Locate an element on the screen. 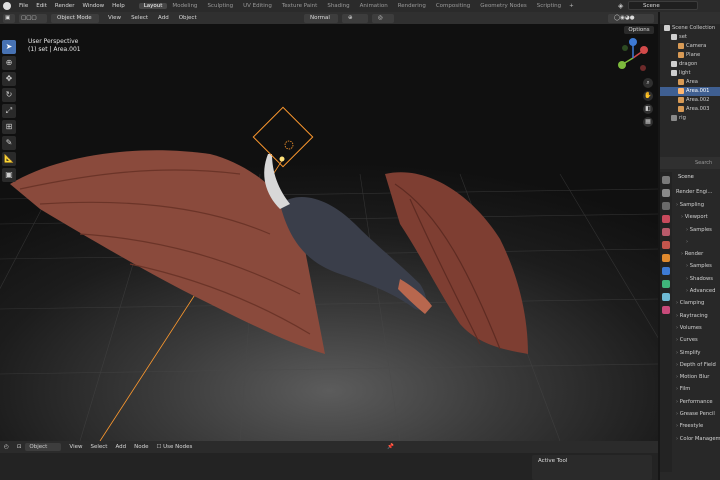 The image size is (720, 480). editor-type-button: ▣ is located at coordinates (9, 18).